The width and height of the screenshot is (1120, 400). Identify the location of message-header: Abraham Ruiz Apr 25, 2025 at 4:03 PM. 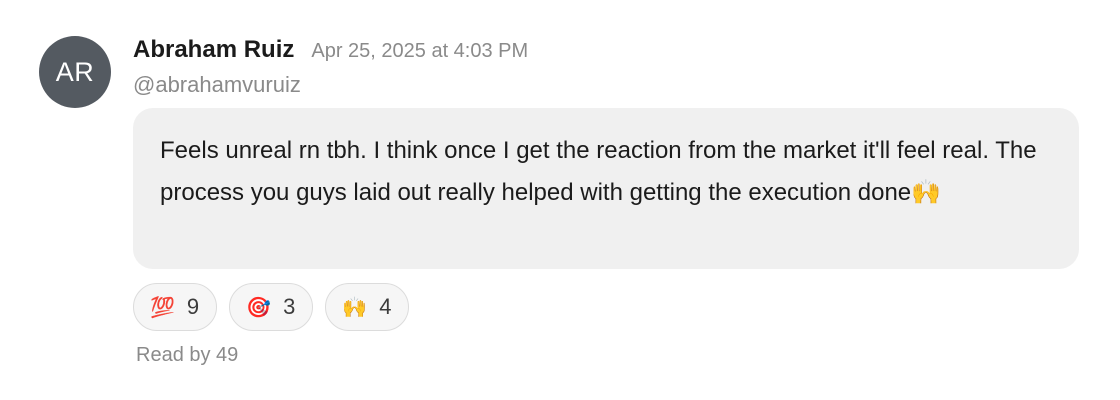
(330, 52).